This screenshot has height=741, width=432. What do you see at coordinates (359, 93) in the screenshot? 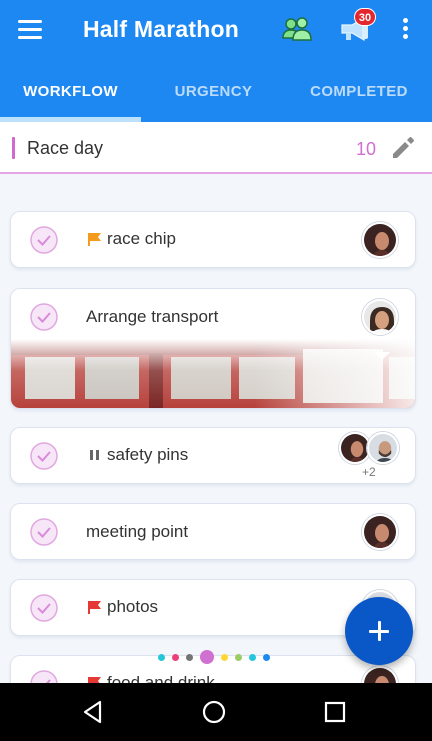
I see `tab-completed: COMPLETED` at bounding box center [359, 93].